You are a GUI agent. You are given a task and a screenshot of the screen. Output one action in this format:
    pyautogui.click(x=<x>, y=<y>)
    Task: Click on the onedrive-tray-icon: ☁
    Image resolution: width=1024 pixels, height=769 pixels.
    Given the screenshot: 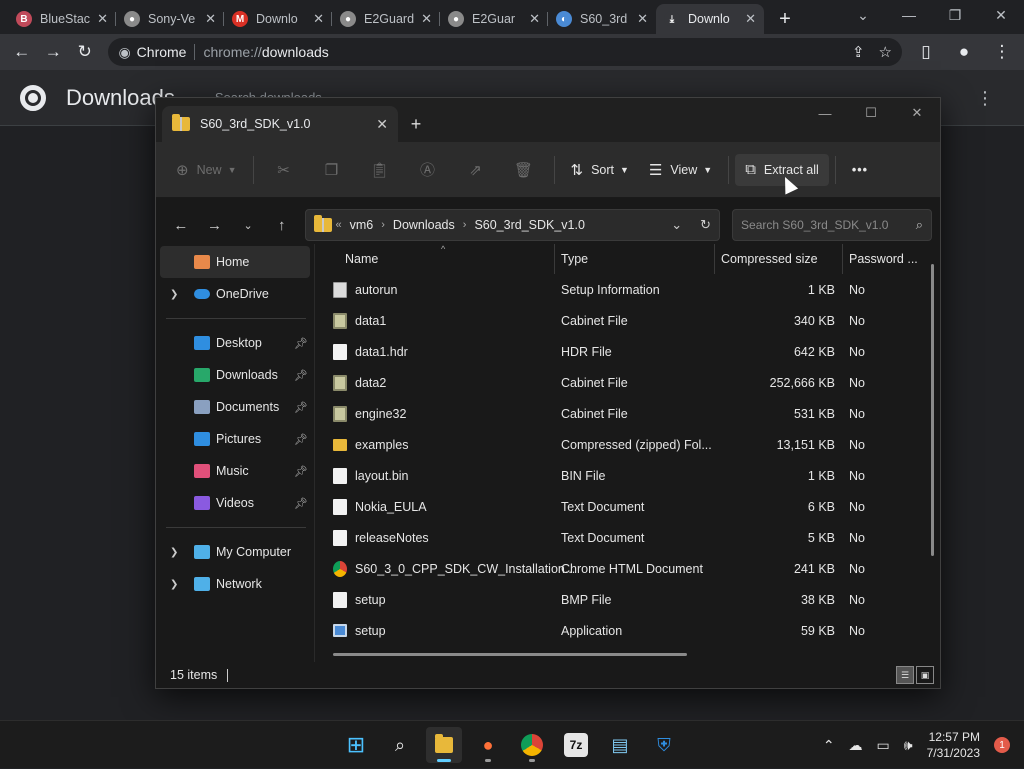 What is the action you would take?
    pyautogui.click(x=856, y=745)
    